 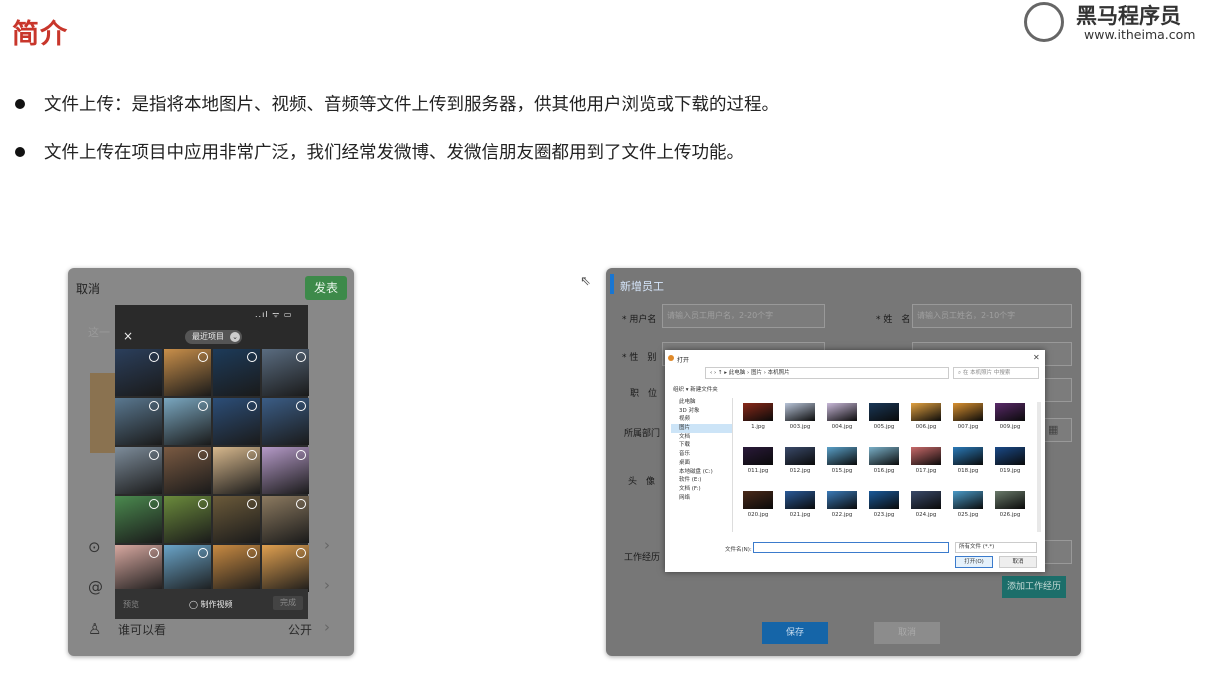 I want to click on close-icon: ×, so click(x=128, y=336).